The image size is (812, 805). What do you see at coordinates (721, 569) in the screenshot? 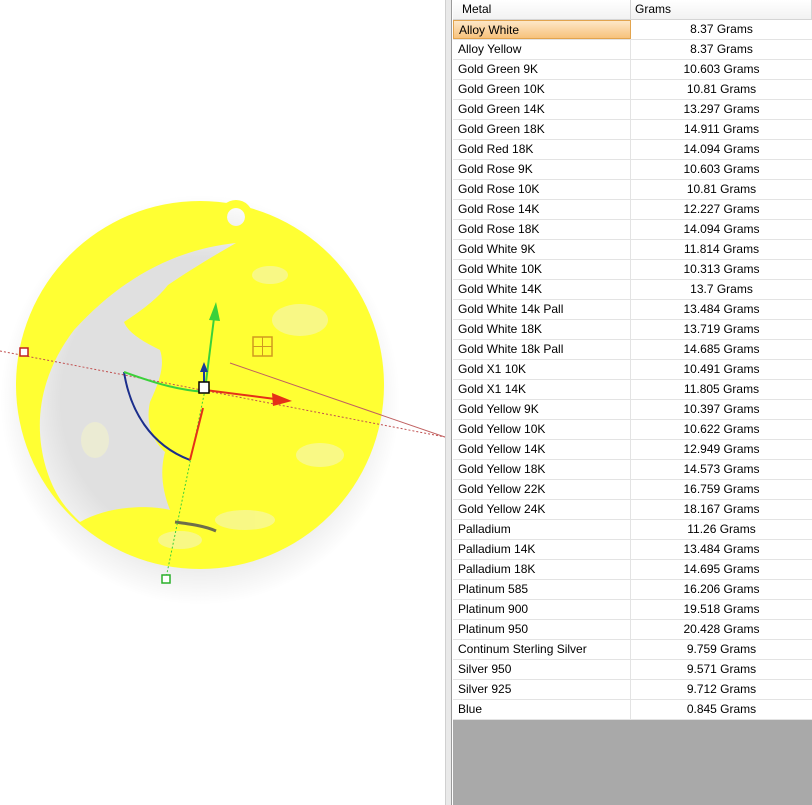
I see `cell-grams: 14.695 Grams` at bounding box center [721, 569].